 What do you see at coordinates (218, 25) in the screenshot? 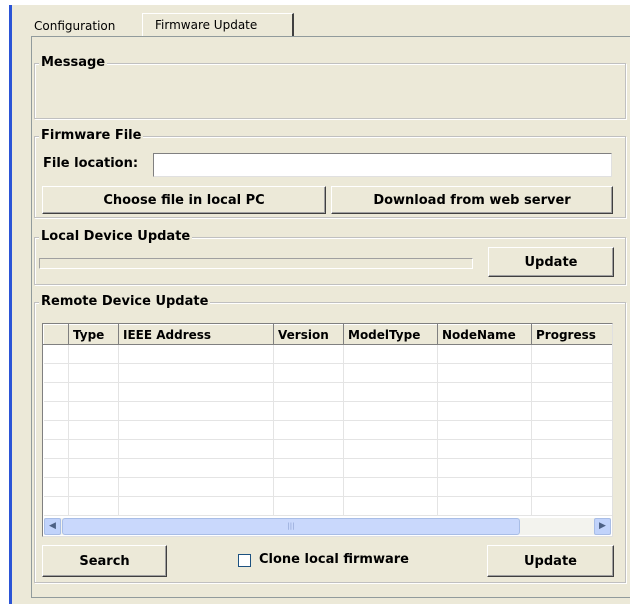
I see `tab-firmware-update: Firmware Update` at bounding box center [218, 25].